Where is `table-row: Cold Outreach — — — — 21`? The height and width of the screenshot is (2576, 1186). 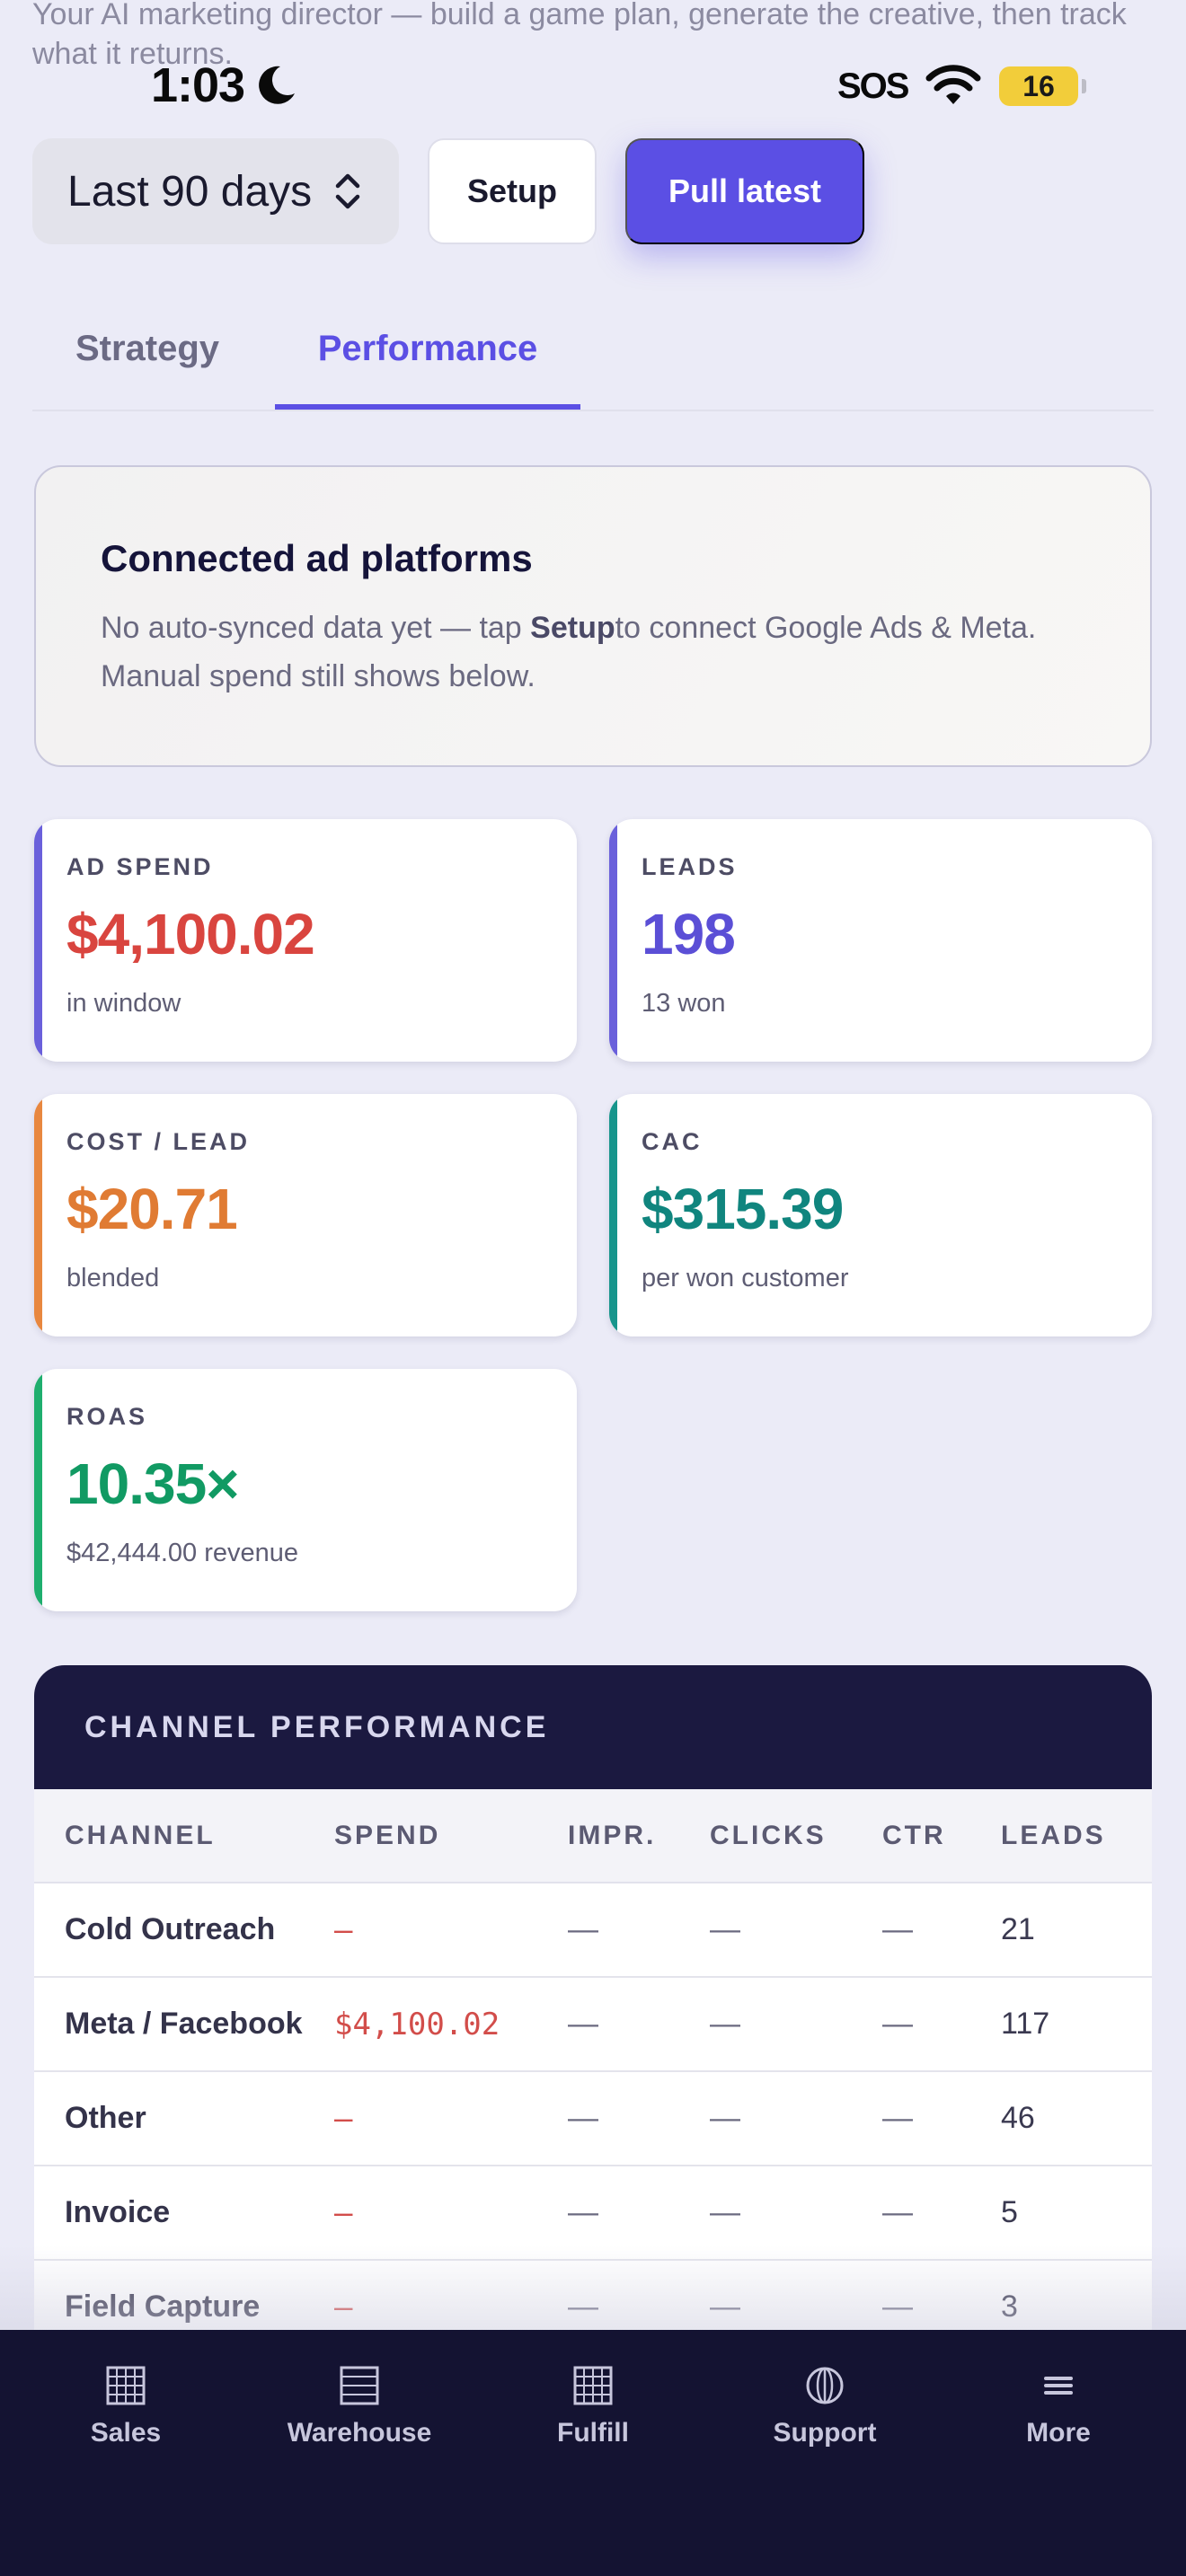
table-row: Cold Outreach — — — — 21 is located at coordinates (593, 1930).